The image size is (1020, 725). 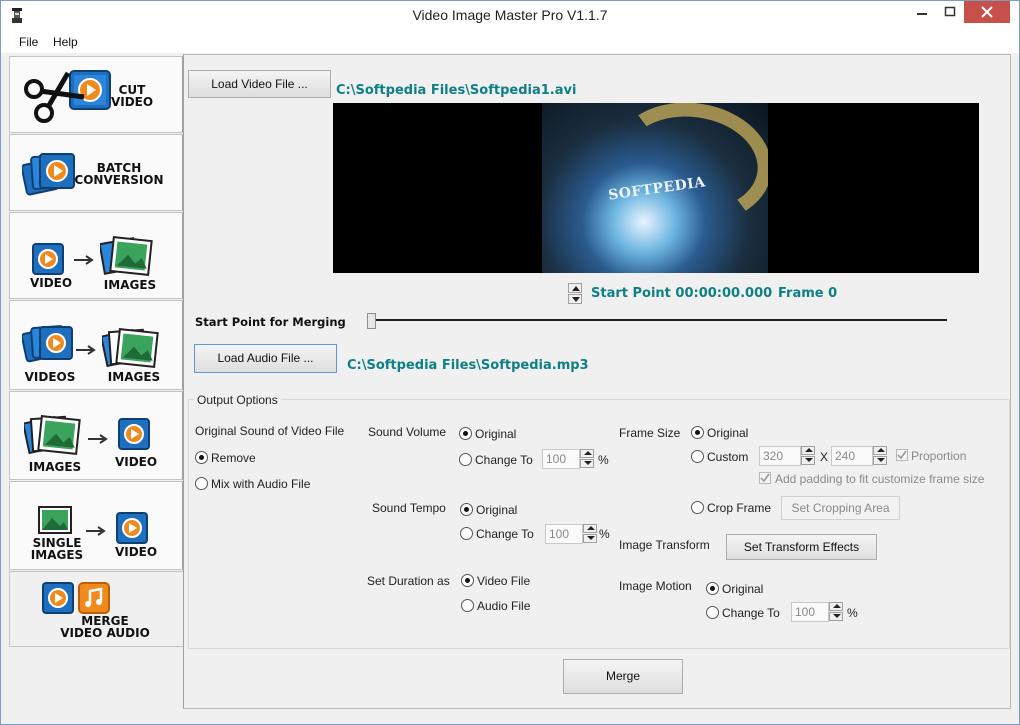 What do you see at coordinates (664, 545) in the screenshot?
I see `image-transform-label: Image Transform` at bounding box center [664, 545].